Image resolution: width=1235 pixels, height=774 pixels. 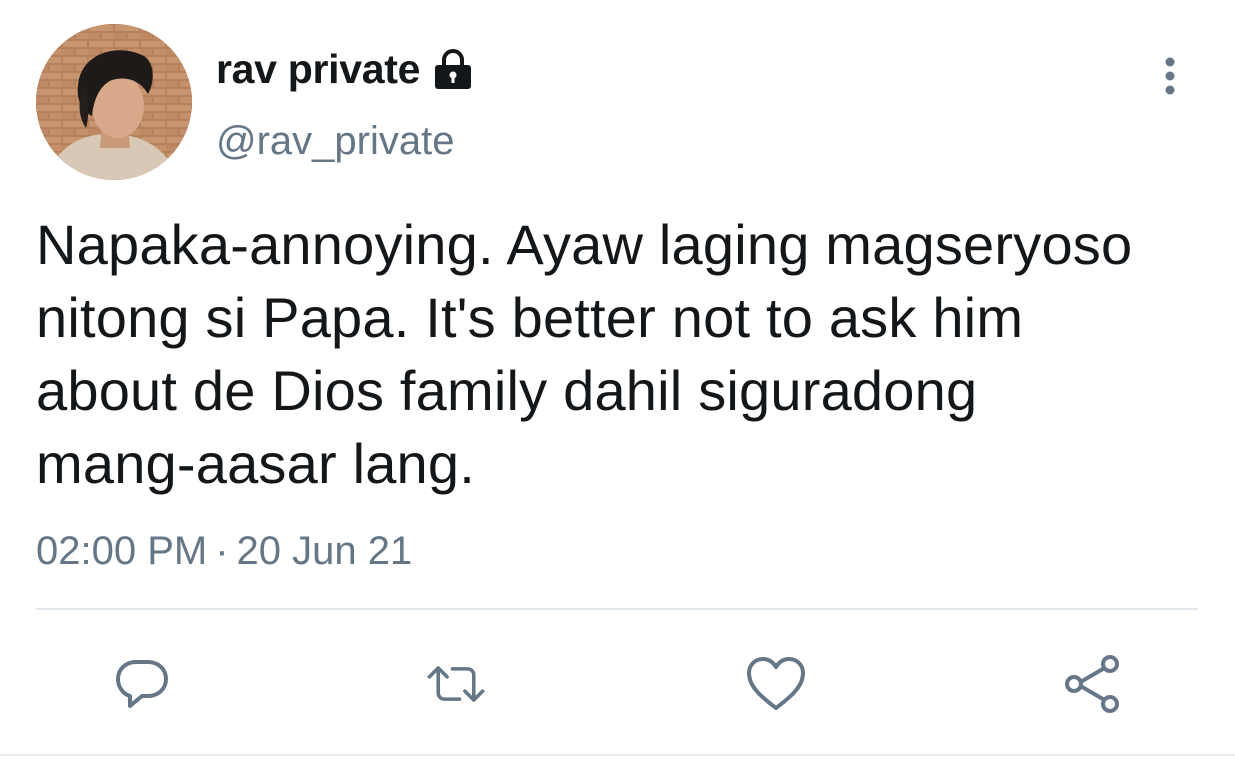 I want to click on share-button, so click(x=1094, y=684).